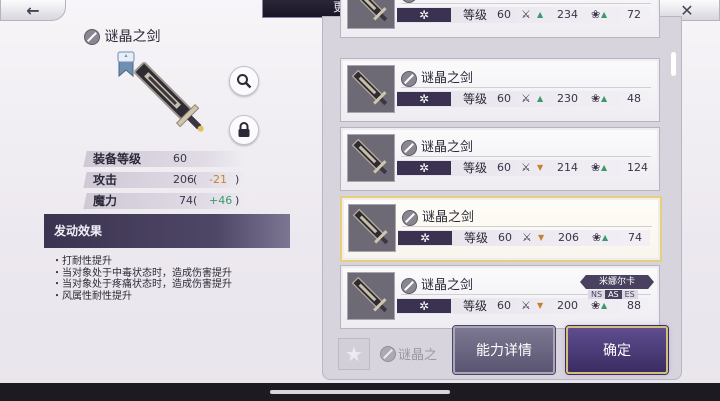  I want to click on attack-value: 214, so click(567, 167).